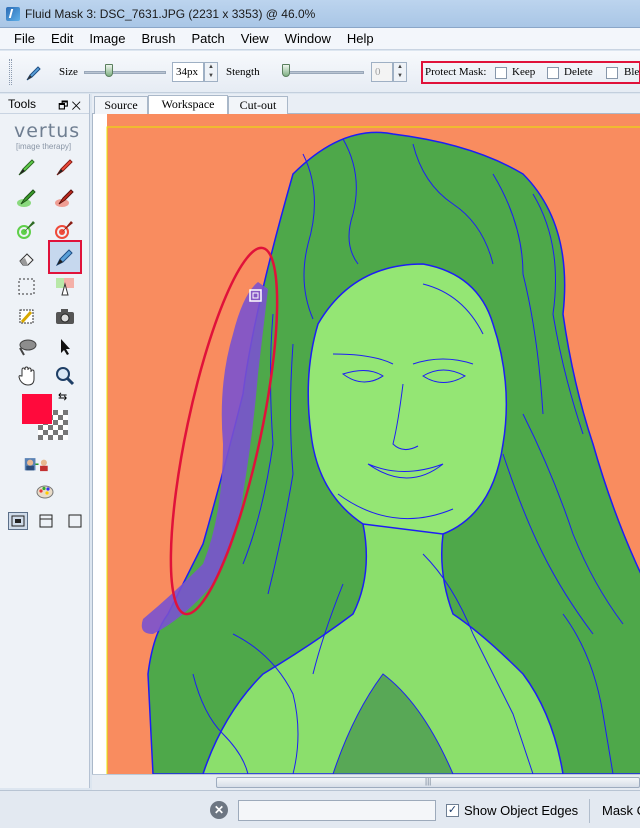 Image resolution: width=640 pixels, height=828 pixels. I want to click on palette-icon, so click(45, 492).